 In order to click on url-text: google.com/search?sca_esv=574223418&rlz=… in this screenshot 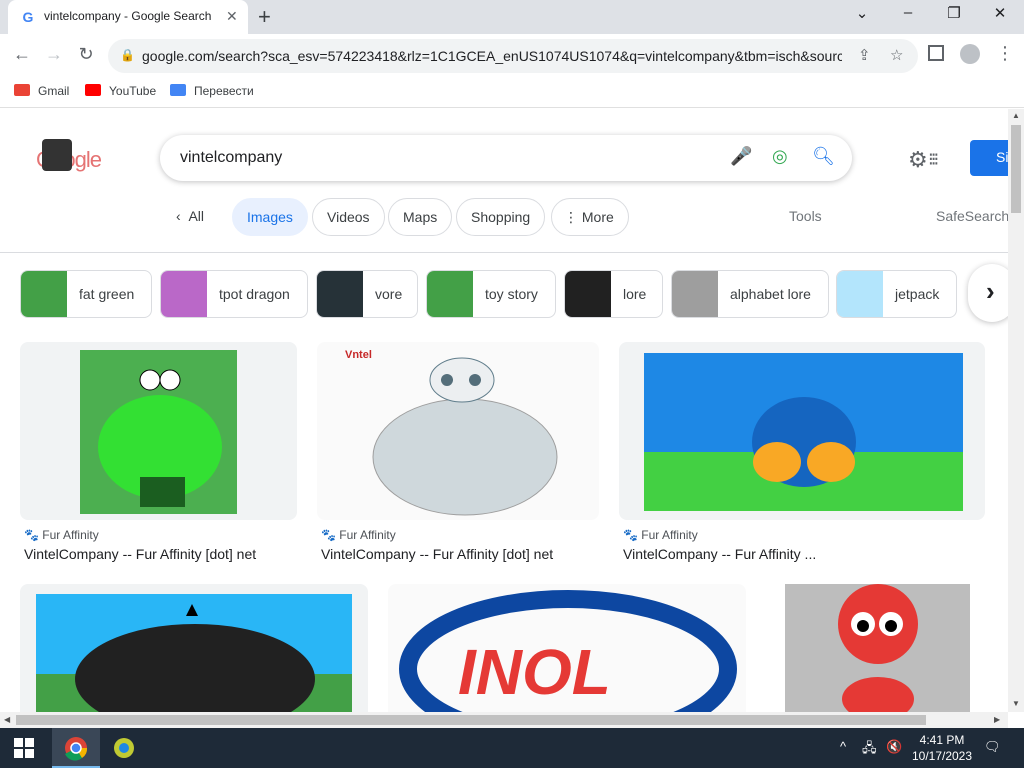, I will do `click(492, 56)`.